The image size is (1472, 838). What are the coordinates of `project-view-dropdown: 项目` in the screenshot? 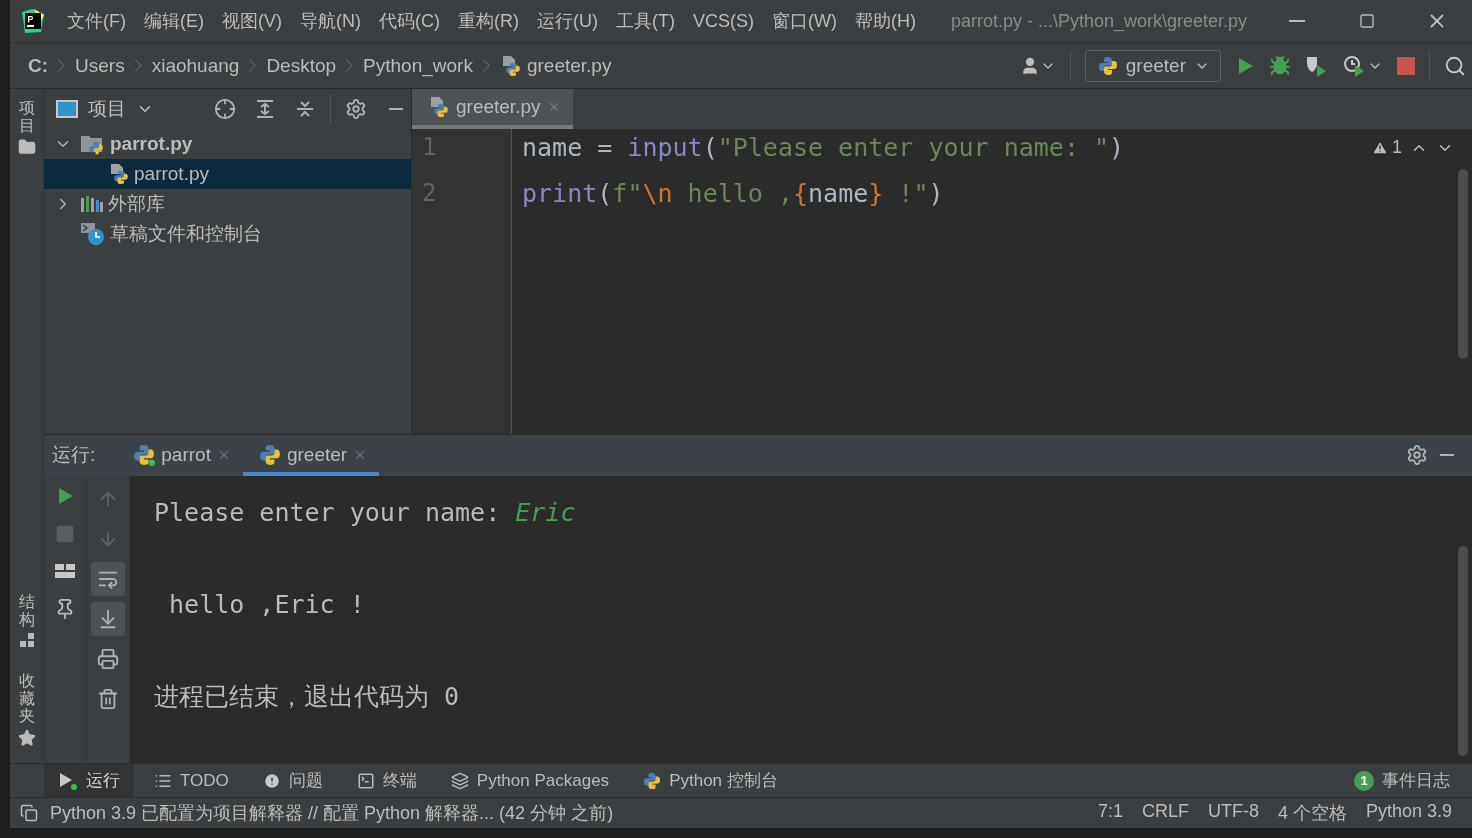 It's located at (105, 109).